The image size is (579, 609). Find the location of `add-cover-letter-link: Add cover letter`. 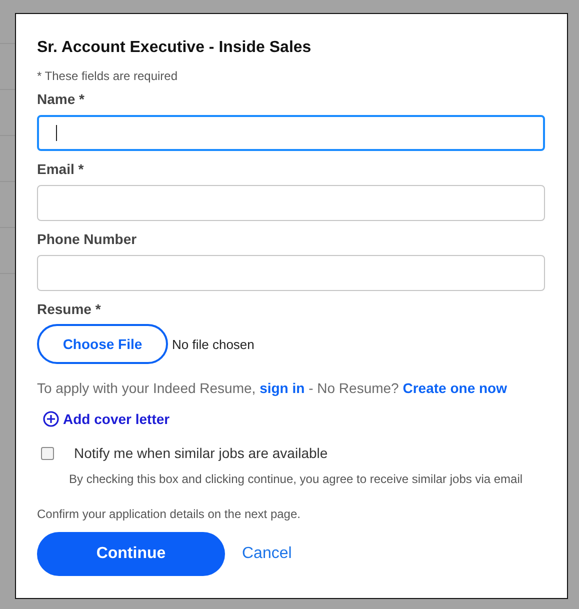

add-cover-letter-link: Add cover letter is located at coordinates (106, 419).